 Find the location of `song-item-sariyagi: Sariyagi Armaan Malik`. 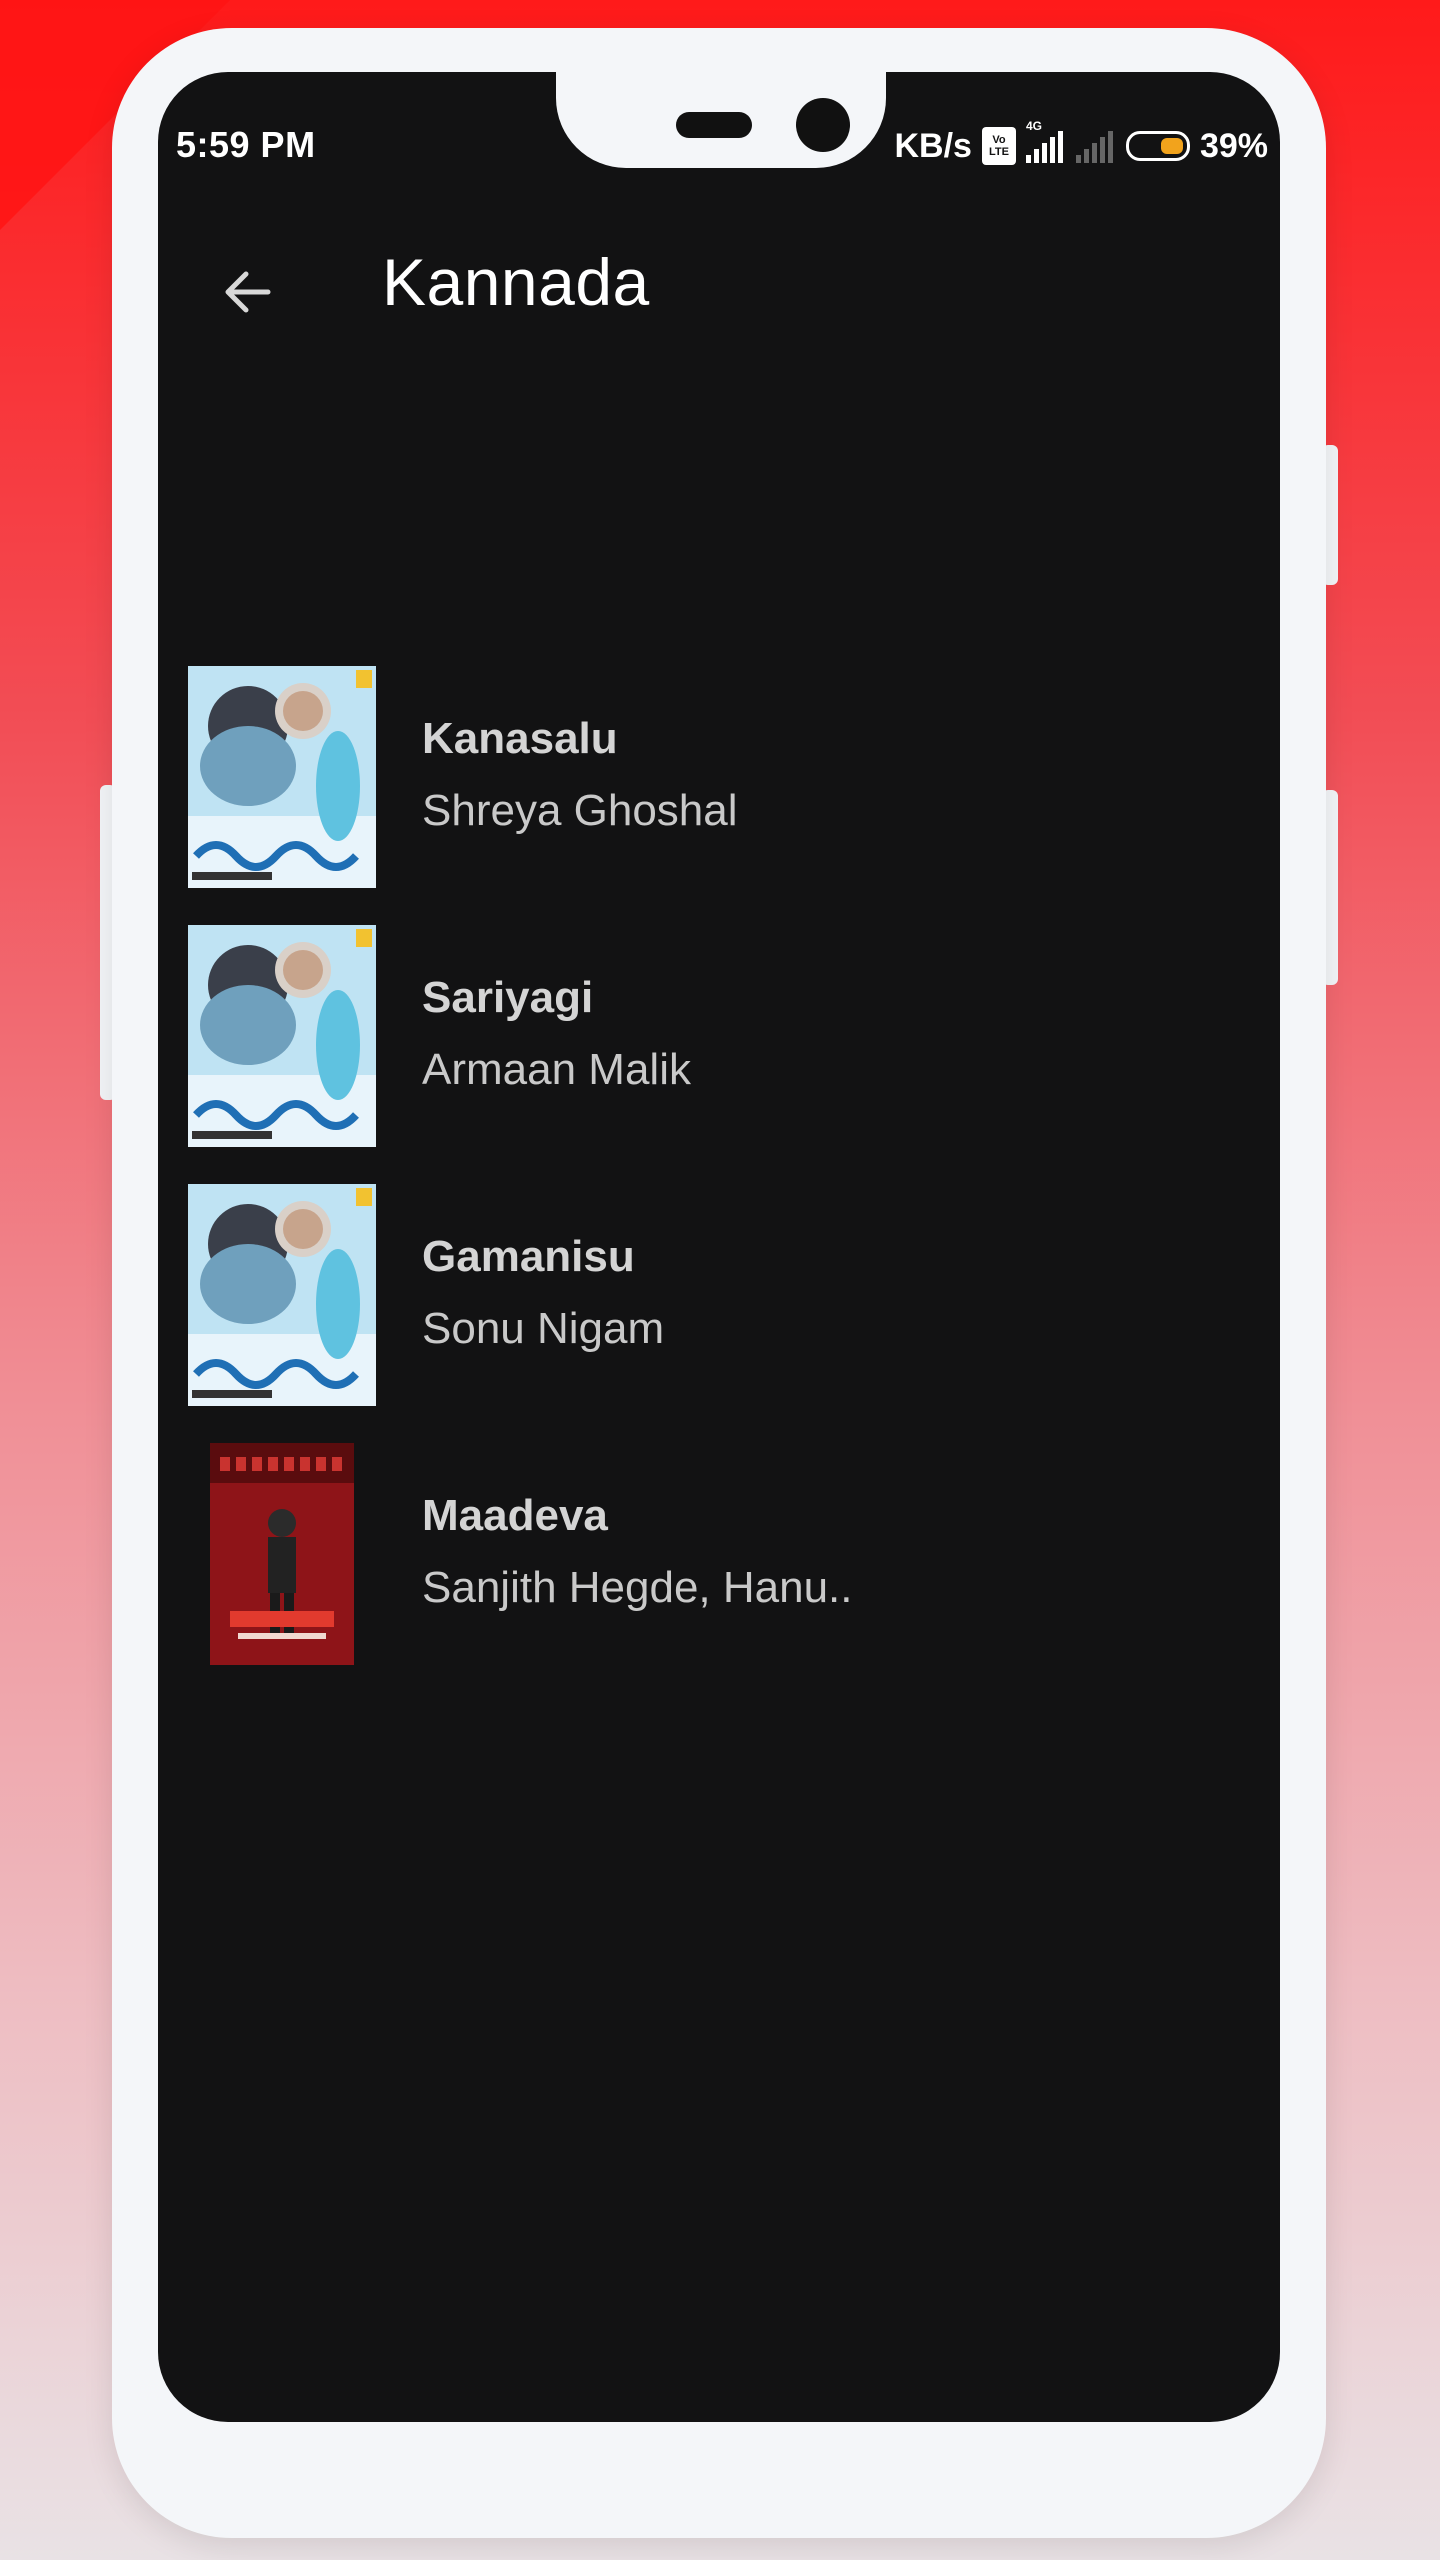

song-item-sariyagi: Sariyagi Armaan Malik is located at coordinates (719, 1041).